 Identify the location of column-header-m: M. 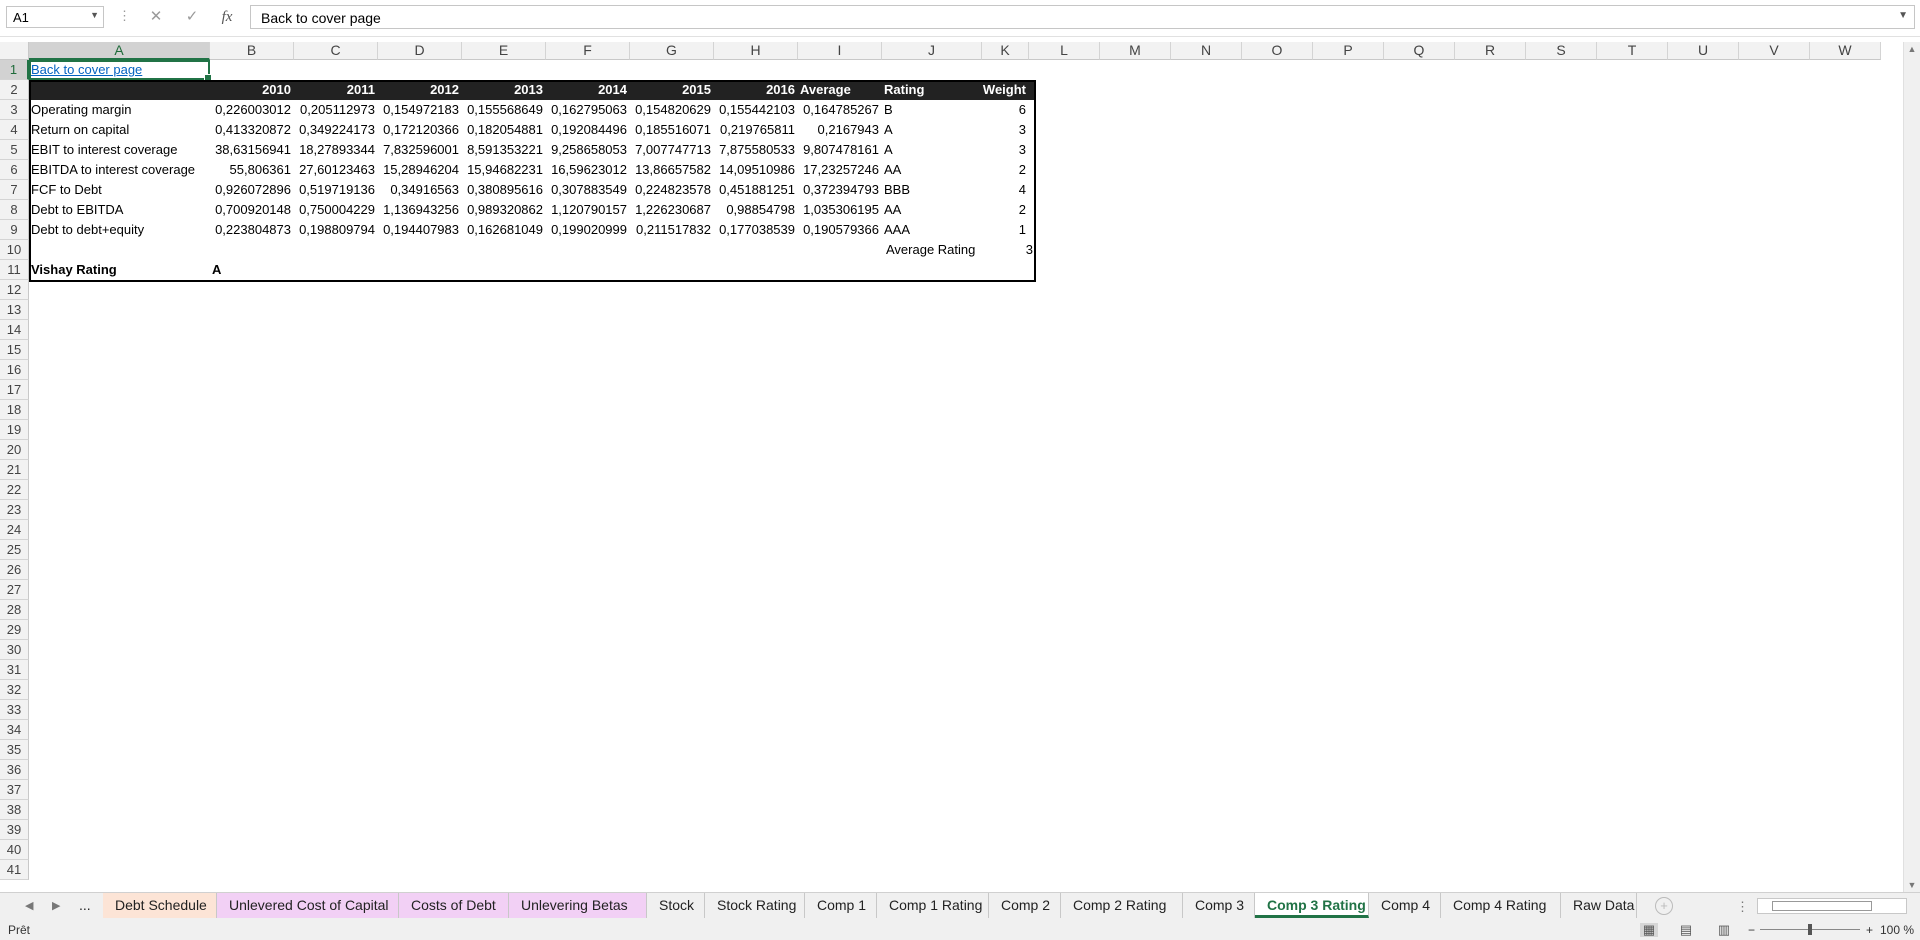
(1135, 51).